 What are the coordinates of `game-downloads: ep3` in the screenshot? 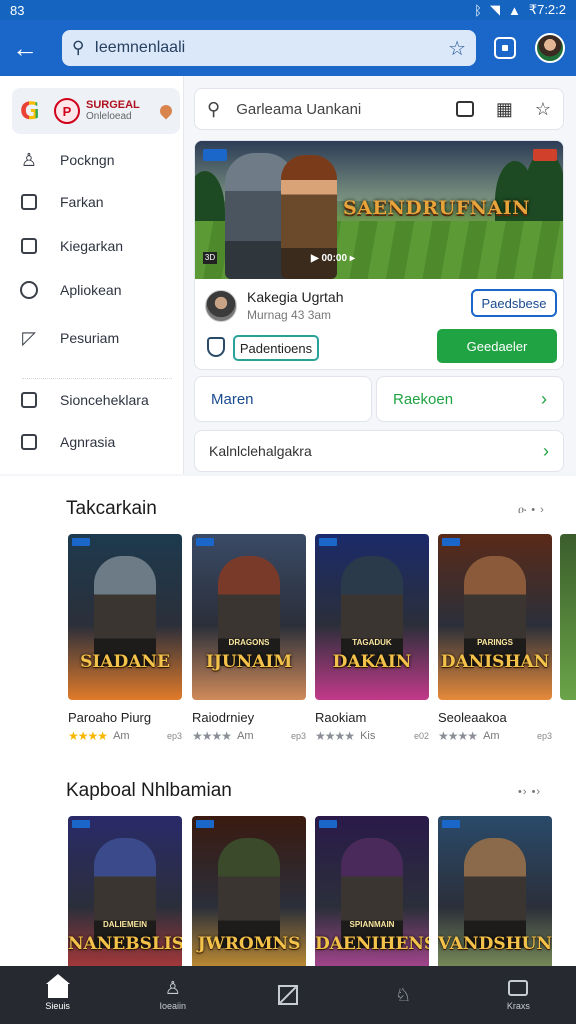 It's located at (174, 736).